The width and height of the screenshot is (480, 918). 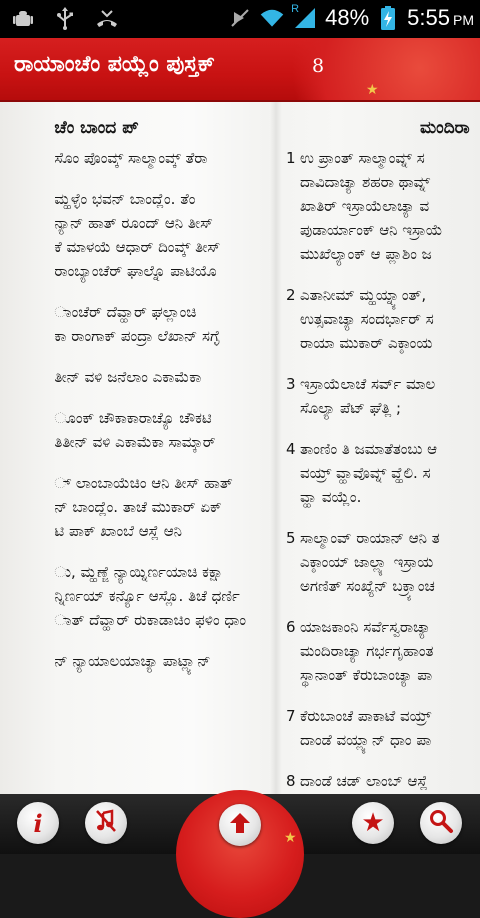 I want to click on verse-line: ದಾಂಡೆ ವಯ್ಲ್ಯಾನ್ ಧಾಂ ಪಾ, so click(x=378, y=740).